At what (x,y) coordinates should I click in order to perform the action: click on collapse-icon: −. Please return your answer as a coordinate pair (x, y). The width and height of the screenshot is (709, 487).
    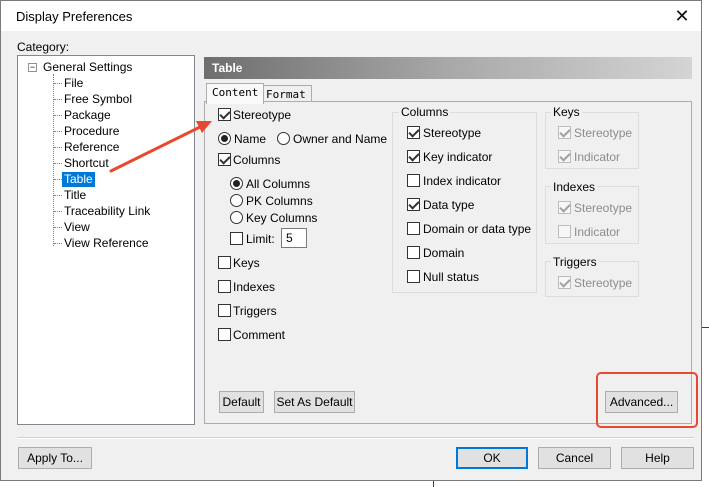
    Looking at the image, I should click on (32, 67).